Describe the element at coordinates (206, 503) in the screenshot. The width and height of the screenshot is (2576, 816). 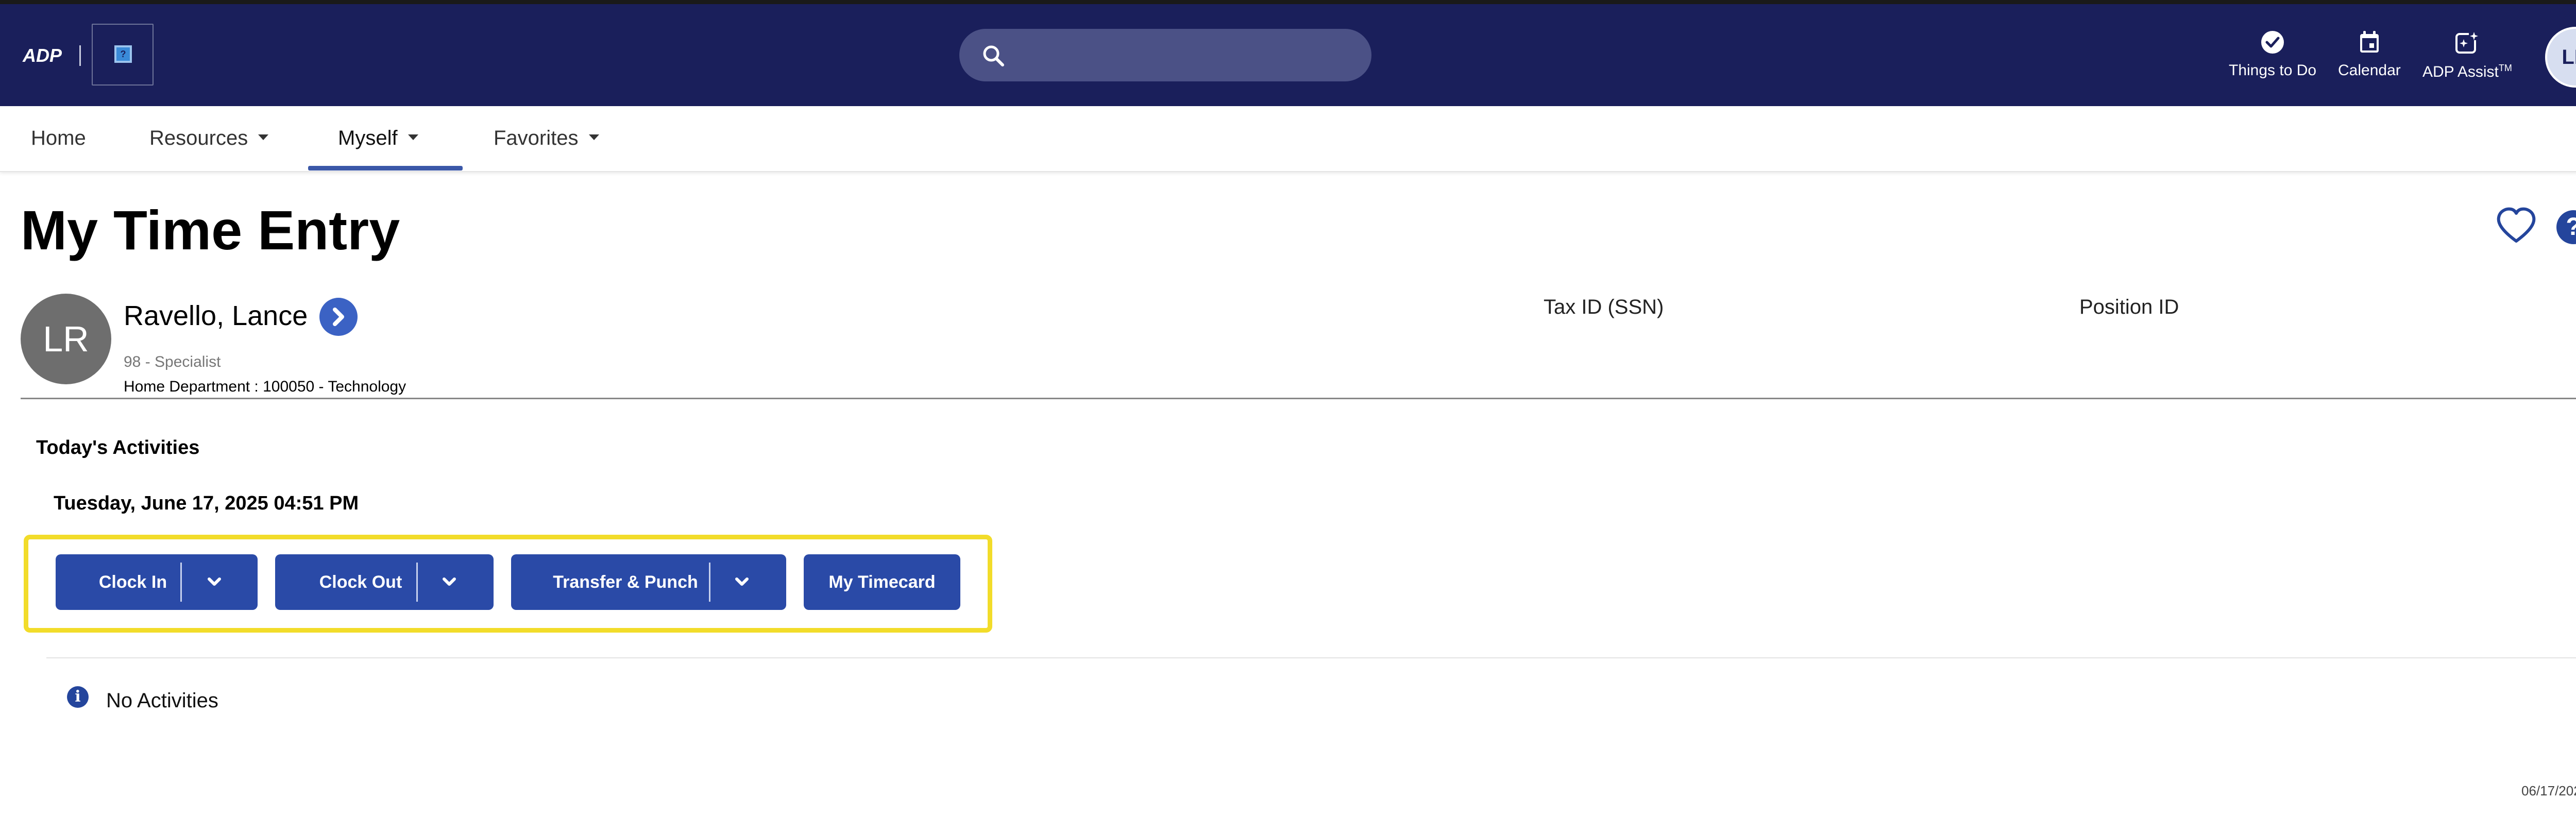
I see `current-datetime: Tuesday, June 17, 2025 04:51 PM` at that location.